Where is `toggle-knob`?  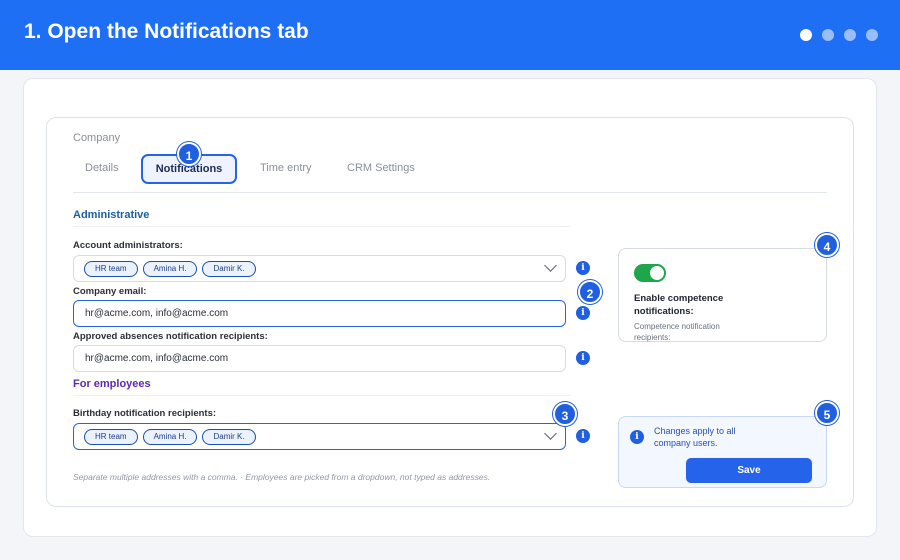 toggle-knob is located at coordinates (657, 273).